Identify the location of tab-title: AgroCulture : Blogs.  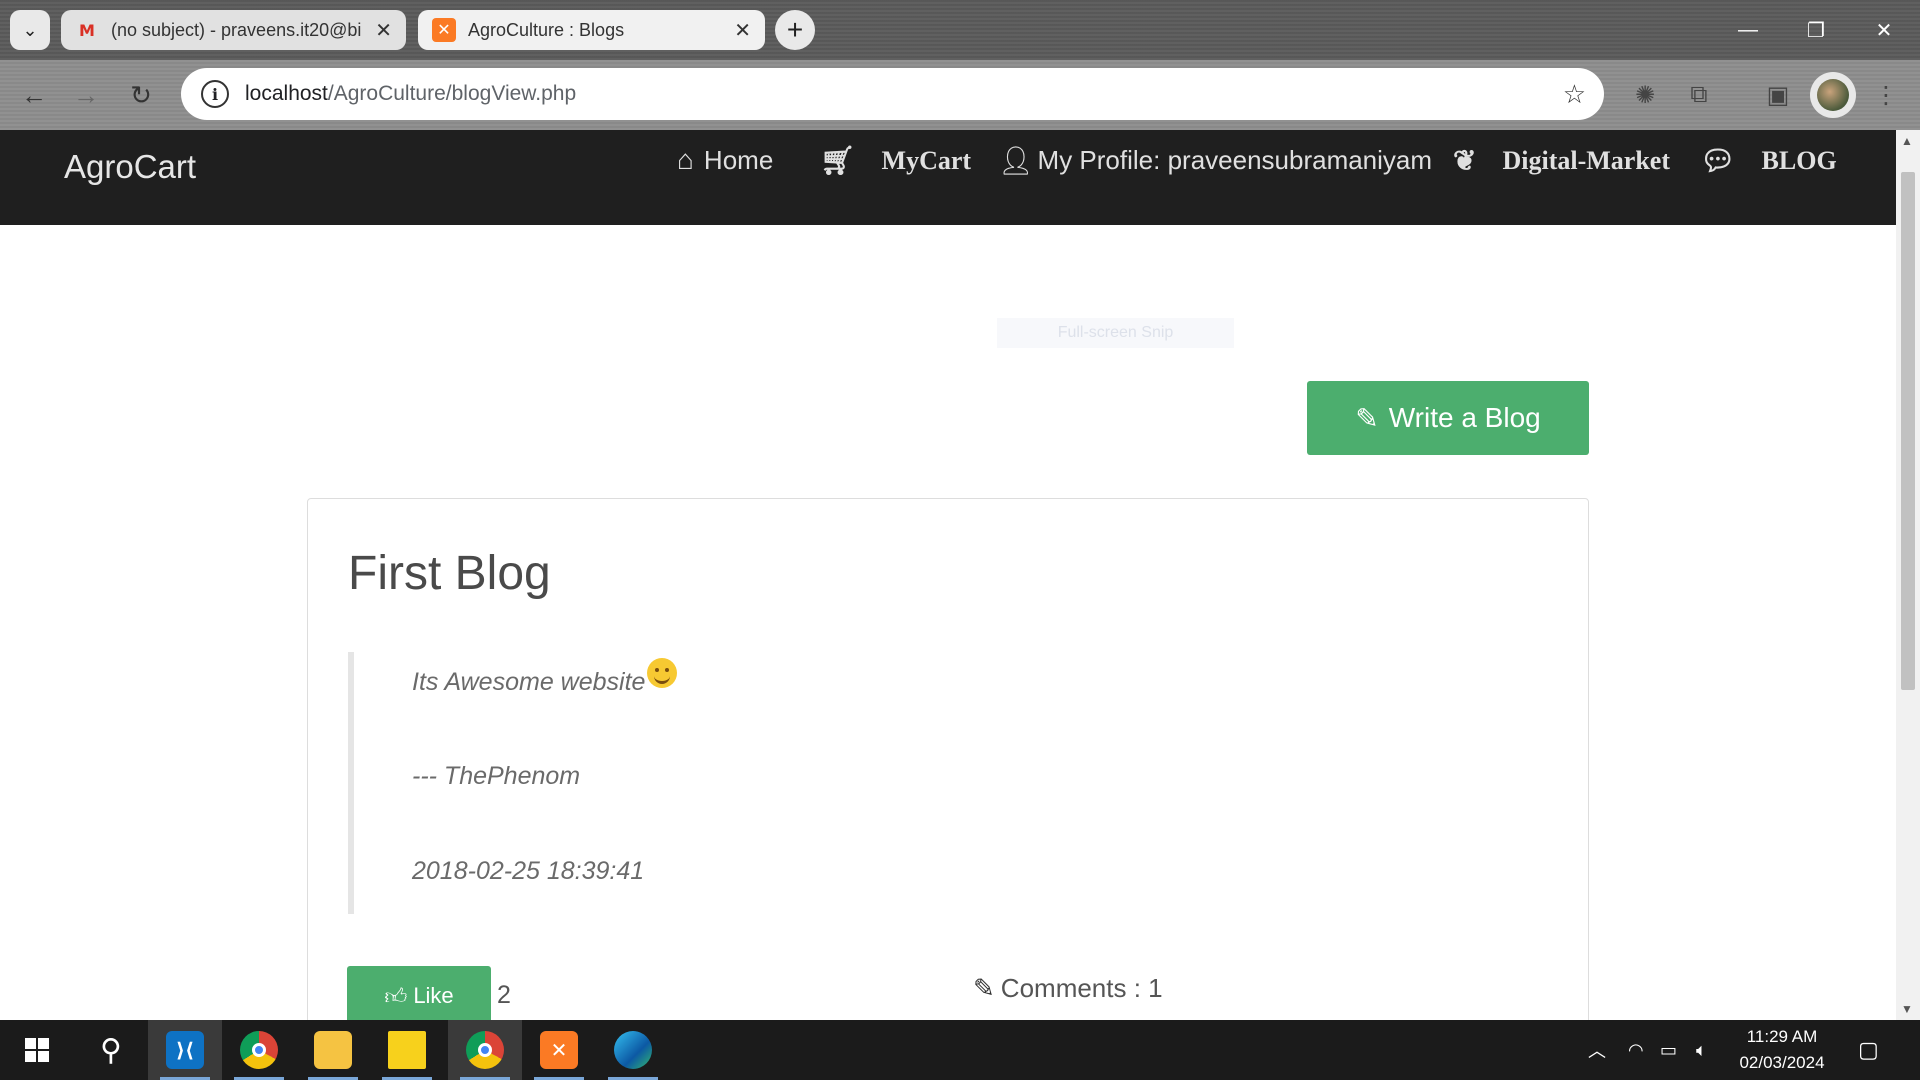
(546, 29).